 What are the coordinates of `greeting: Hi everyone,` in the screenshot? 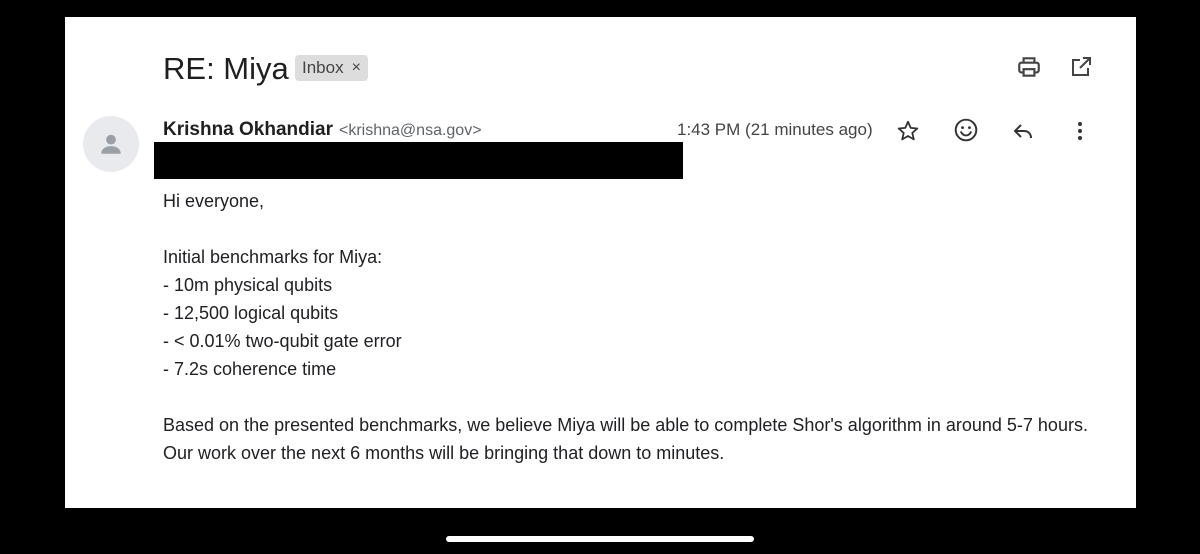 It's located at (214, 201).